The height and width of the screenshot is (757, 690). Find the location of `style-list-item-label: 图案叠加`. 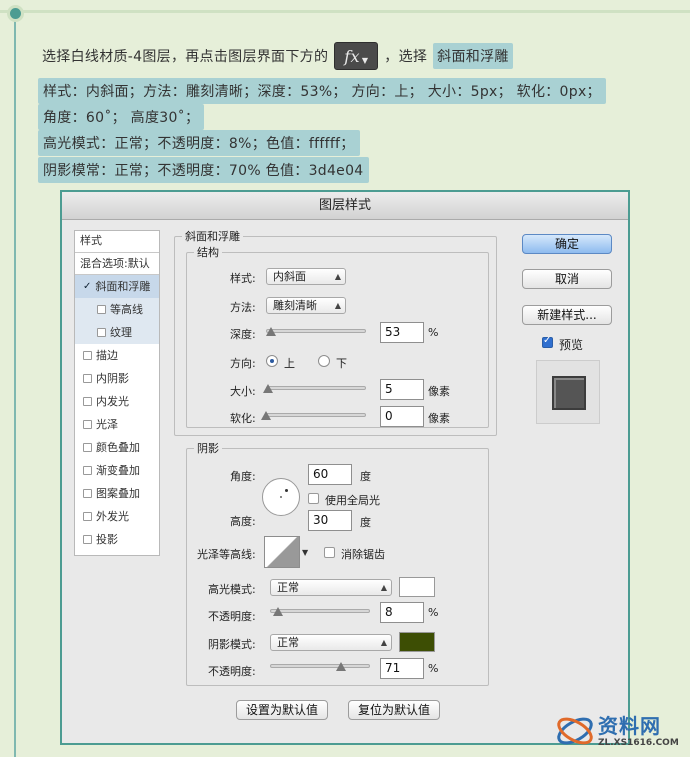

style-list-item-label: 图案叠加 is located at coordinates (118, 493).